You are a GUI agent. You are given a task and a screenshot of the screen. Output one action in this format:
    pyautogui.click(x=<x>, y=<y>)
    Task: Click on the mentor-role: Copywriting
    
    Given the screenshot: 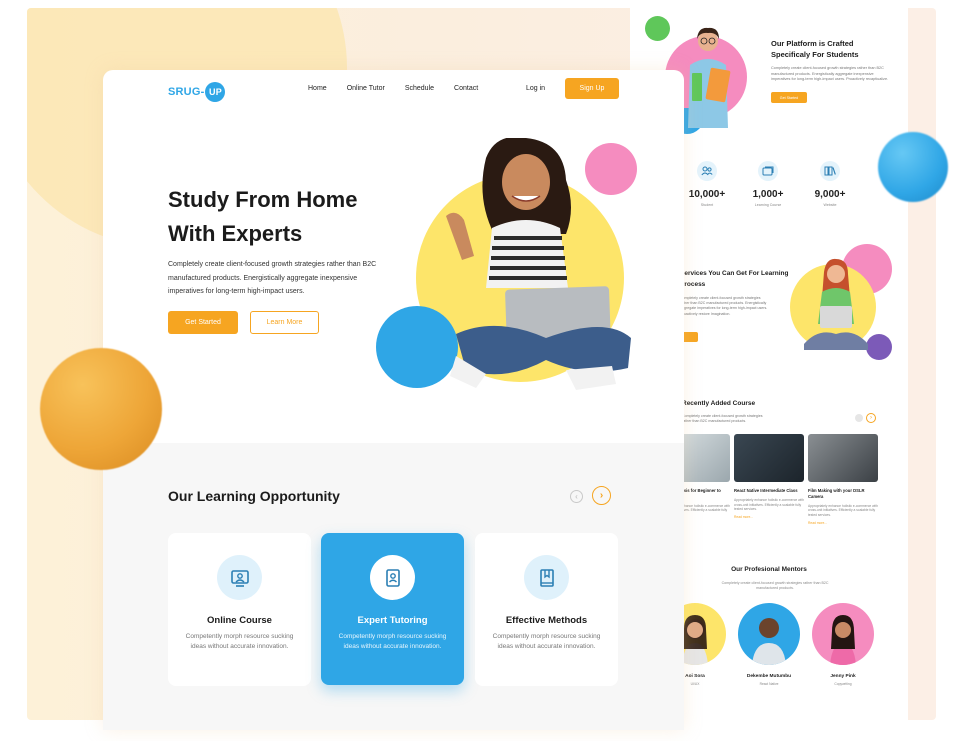 What is the action you would take?
    pyautogui.click(x=843, y=684)
    